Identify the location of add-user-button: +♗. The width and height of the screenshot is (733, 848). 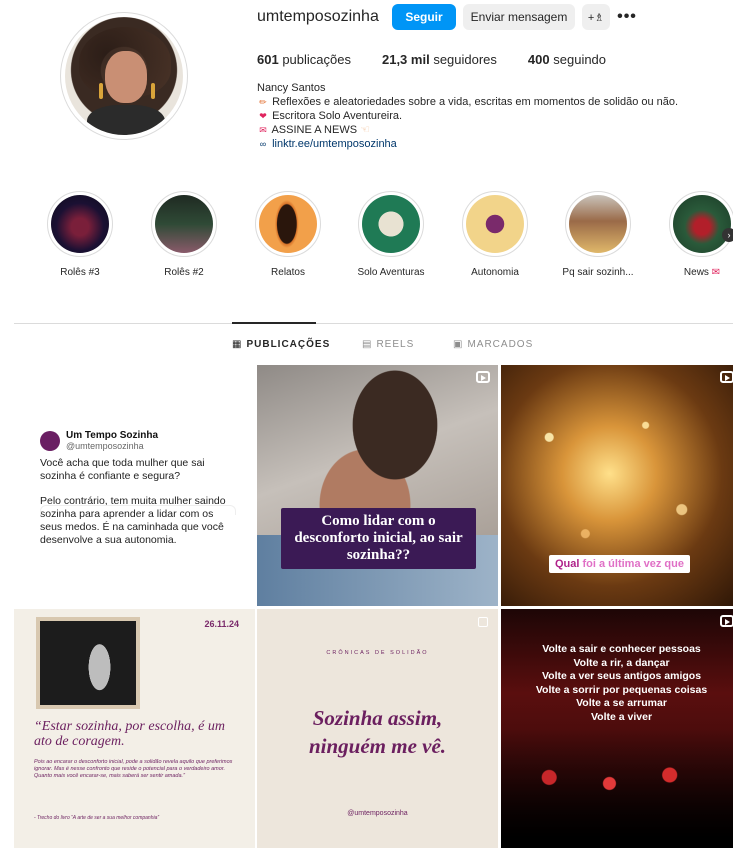
(596, 17).